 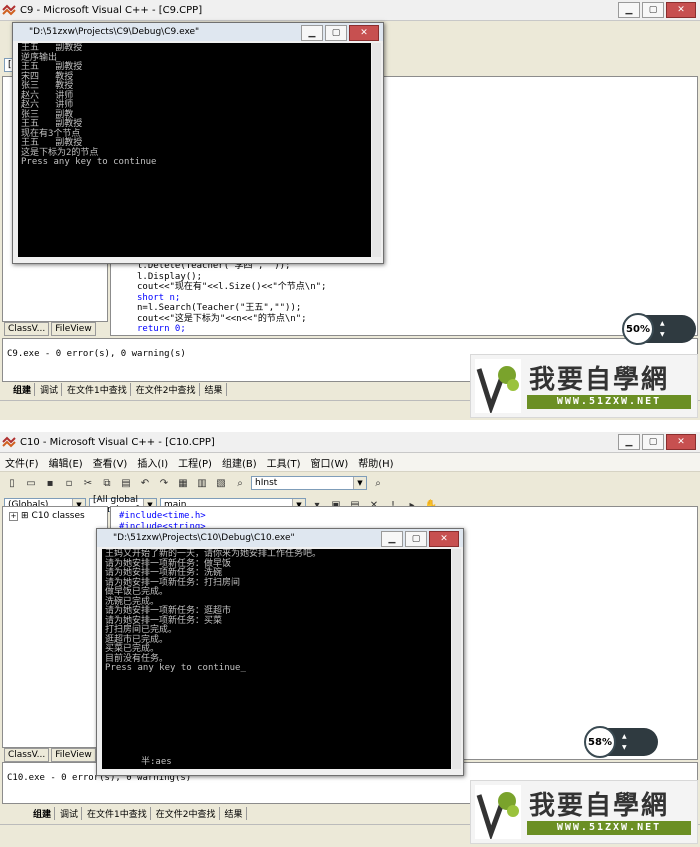 I want to click on console-line: Press any key to continue, so click(x=89, y=162).